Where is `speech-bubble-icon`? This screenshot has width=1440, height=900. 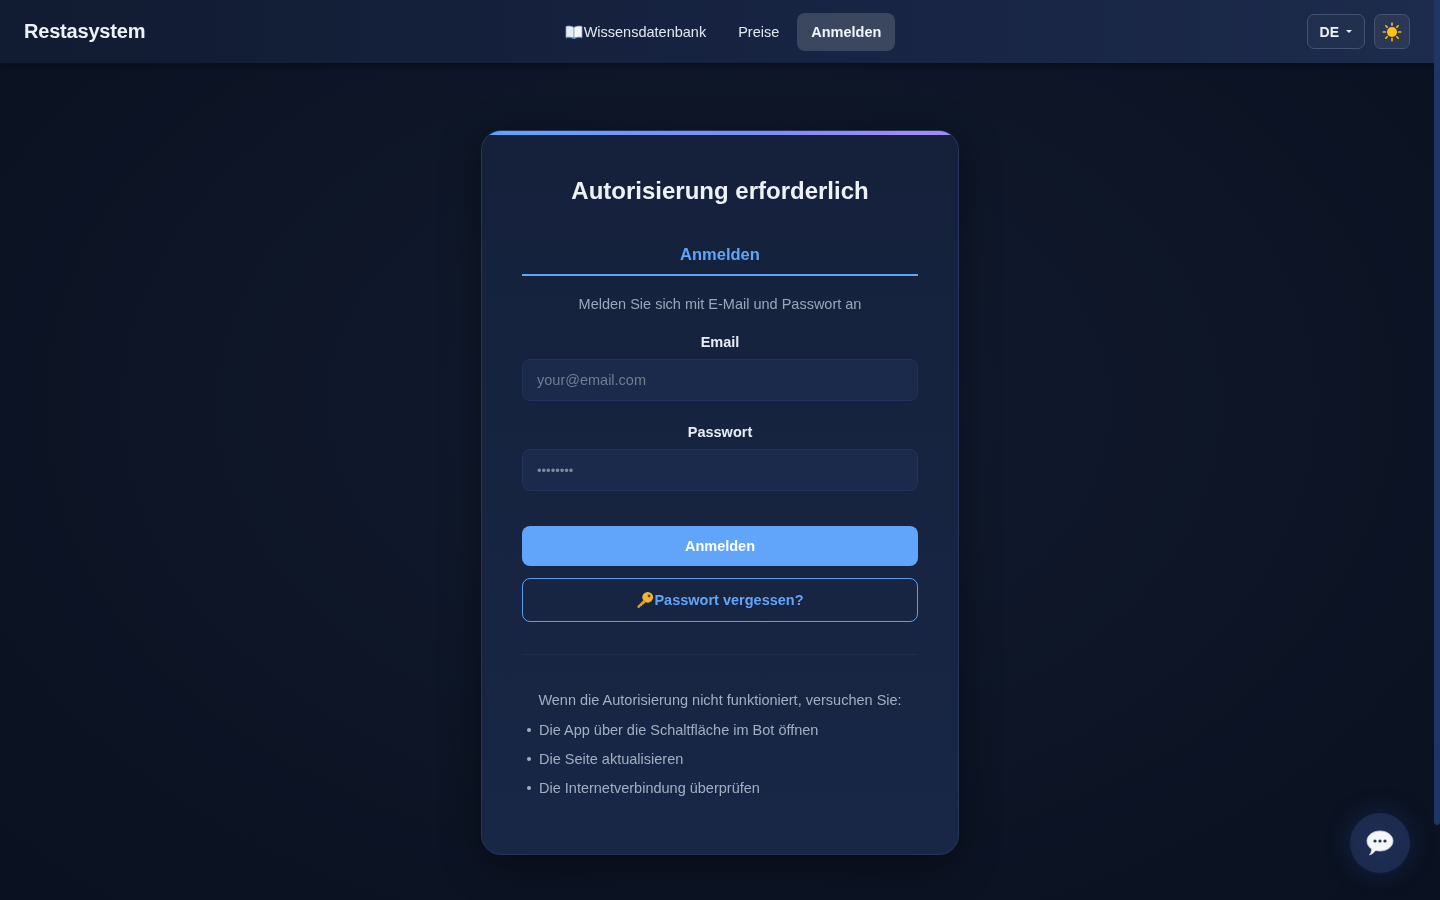 speech-bubble-icon is located at coordinates (1380, 843).